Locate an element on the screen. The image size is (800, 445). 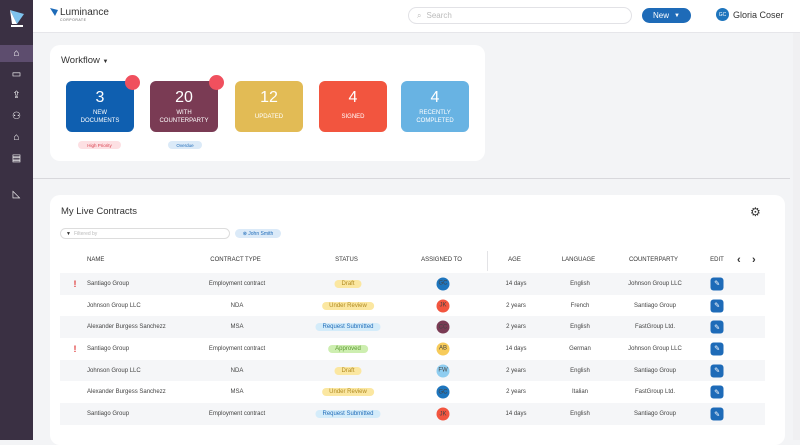
sidebar-bank: ⌂ is located at coordinates (16, 137).